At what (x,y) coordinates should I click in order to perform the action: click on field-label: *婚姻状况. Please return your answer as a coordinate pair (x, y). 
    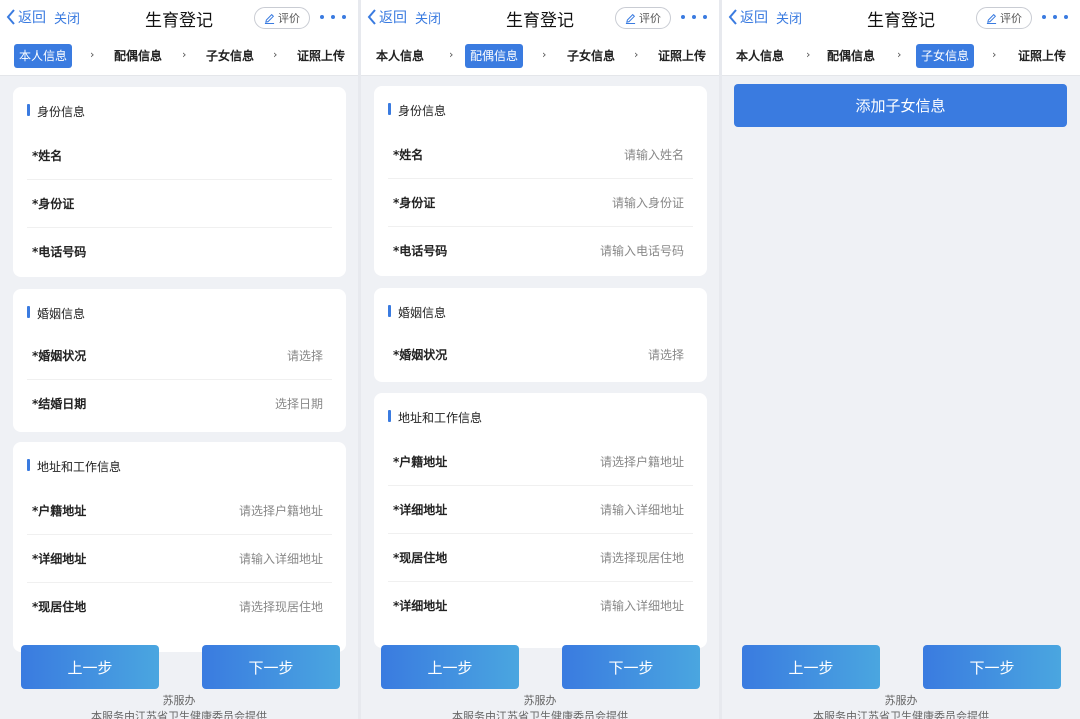
    Looking at the image, I should click on (59, 356).